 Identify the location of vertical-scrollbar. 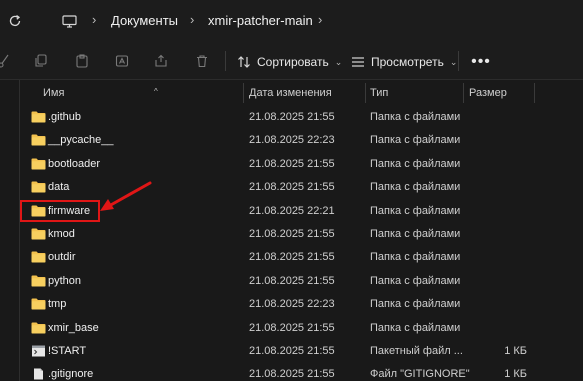
(580, 230).